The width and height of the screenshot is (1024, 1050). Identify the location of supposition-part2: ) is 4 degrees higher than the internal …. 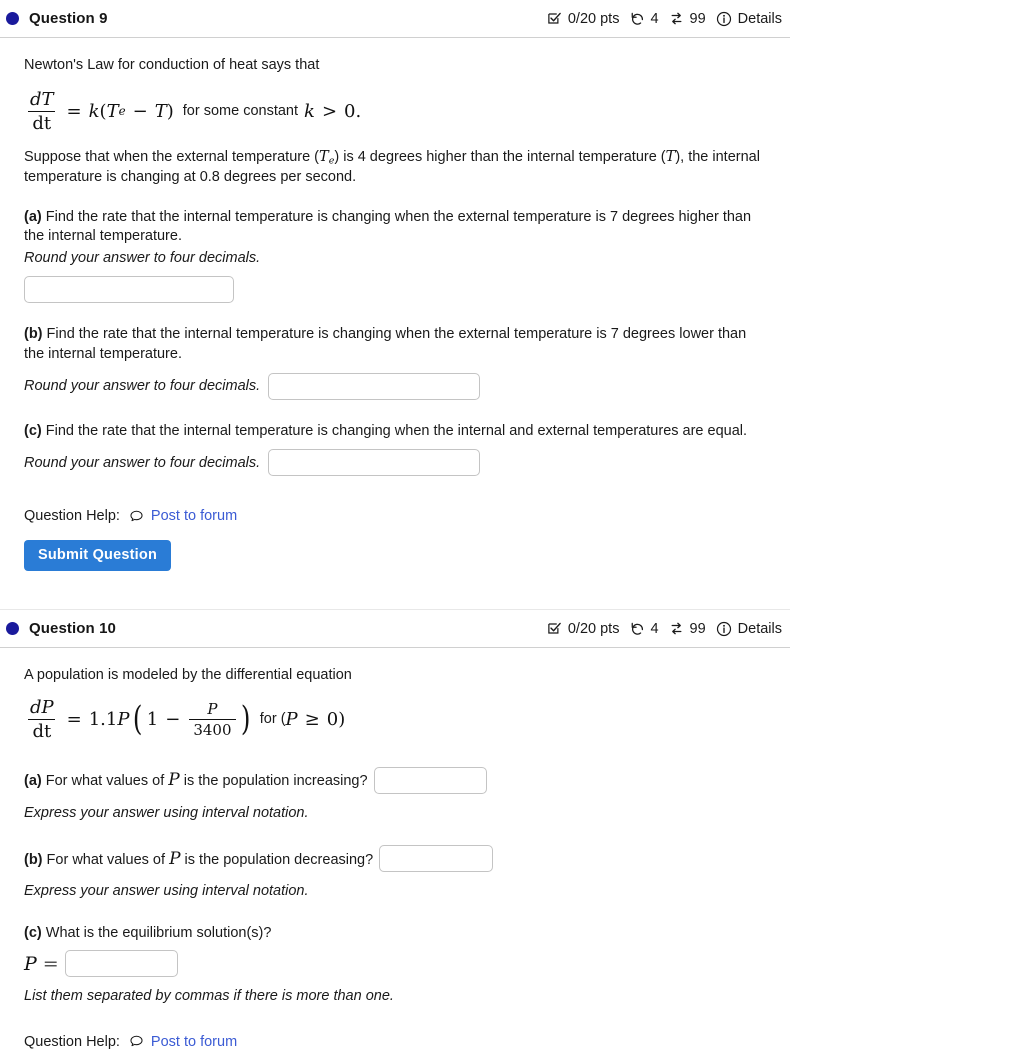
(500, 156).